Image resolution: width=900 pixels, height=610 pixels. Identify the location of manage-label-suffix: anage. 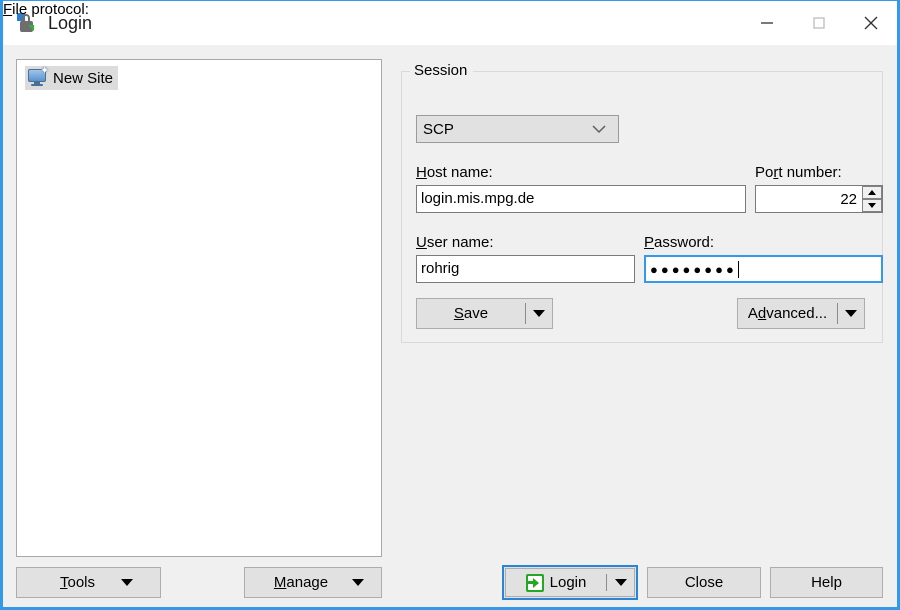
(307, 582).